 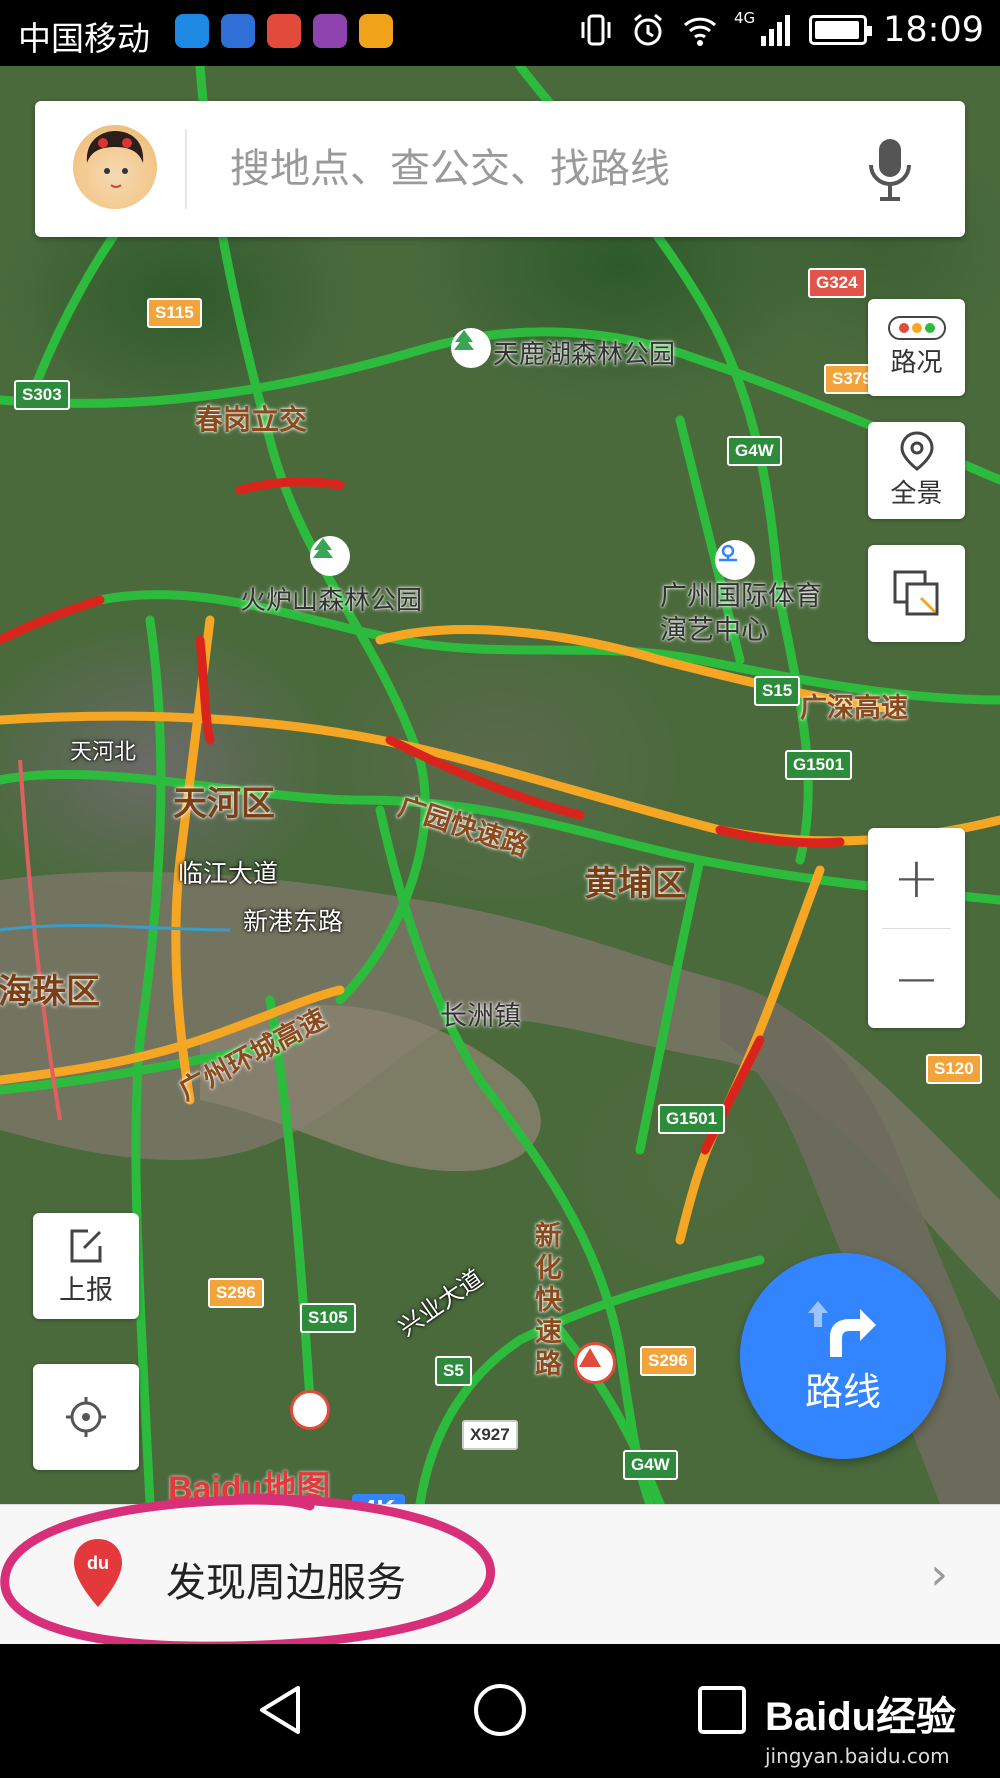 I want to click on du-pin-icon: du, so click(x=98, y=1573).